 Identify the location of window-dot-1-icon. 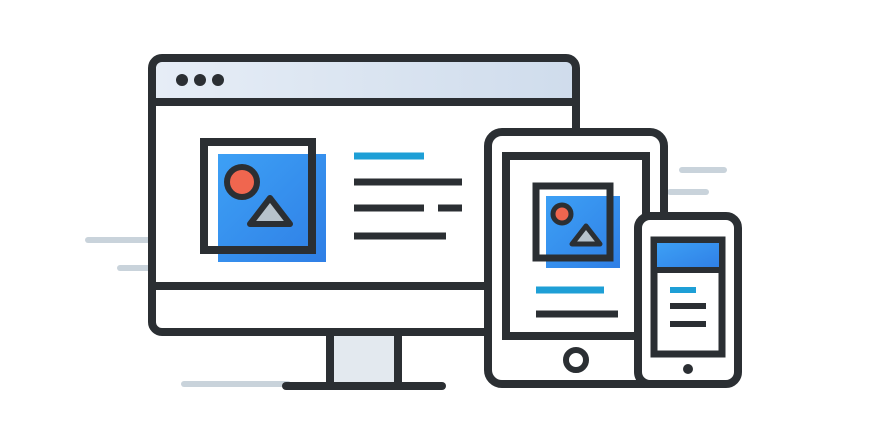
(182, 80).